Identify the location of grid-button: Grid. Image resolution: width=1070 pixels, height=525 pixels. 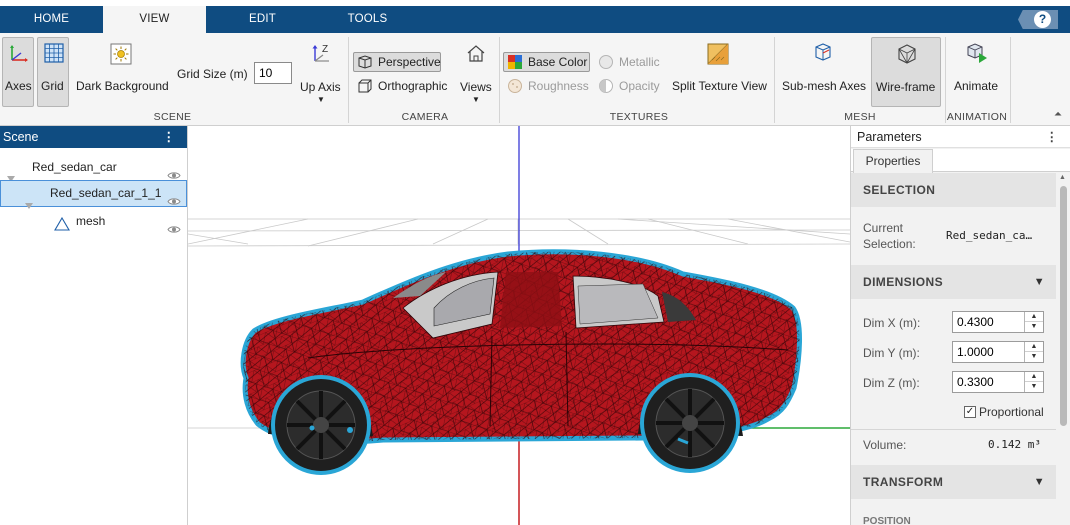
(53, 72).